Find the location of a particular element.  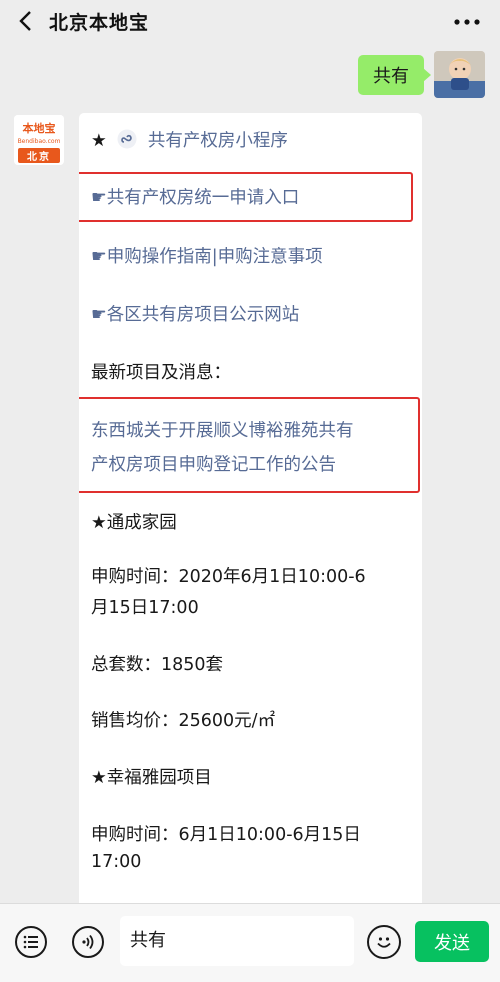

message-input: 共有 is located at coordinates (237, 941).